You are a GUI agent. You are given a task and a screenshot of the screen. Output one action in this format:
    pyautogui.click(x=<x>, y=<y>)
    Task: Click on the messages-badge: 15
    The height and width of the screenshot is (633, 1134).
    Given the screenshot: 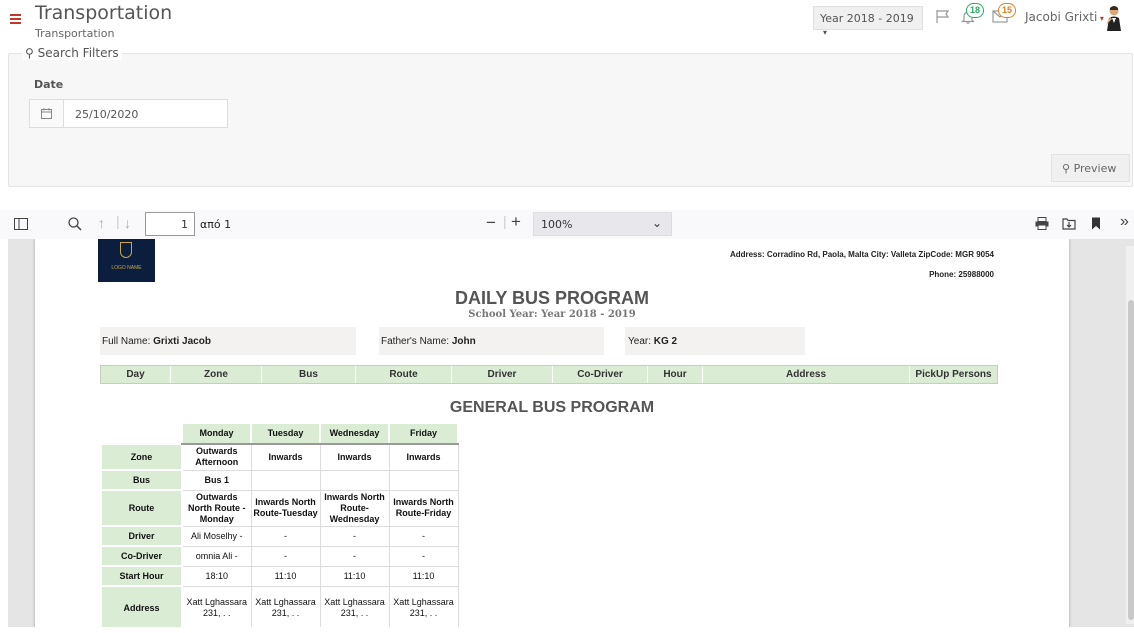 What is the action you would take?
    pyautogui.click(x=1007, y=10)
    